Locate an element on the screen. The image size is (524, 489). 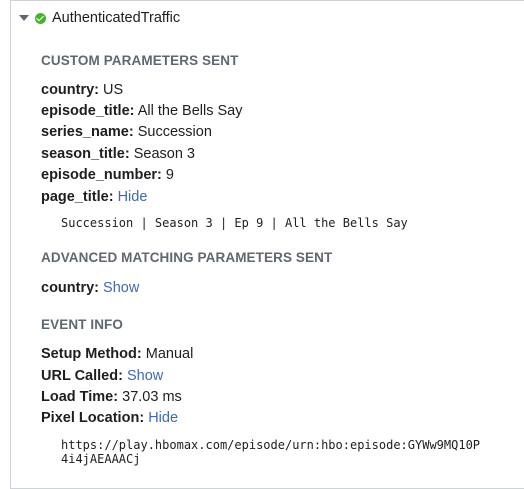
hide-pixel-location-link: Hide is located at coordinates (163, 418).